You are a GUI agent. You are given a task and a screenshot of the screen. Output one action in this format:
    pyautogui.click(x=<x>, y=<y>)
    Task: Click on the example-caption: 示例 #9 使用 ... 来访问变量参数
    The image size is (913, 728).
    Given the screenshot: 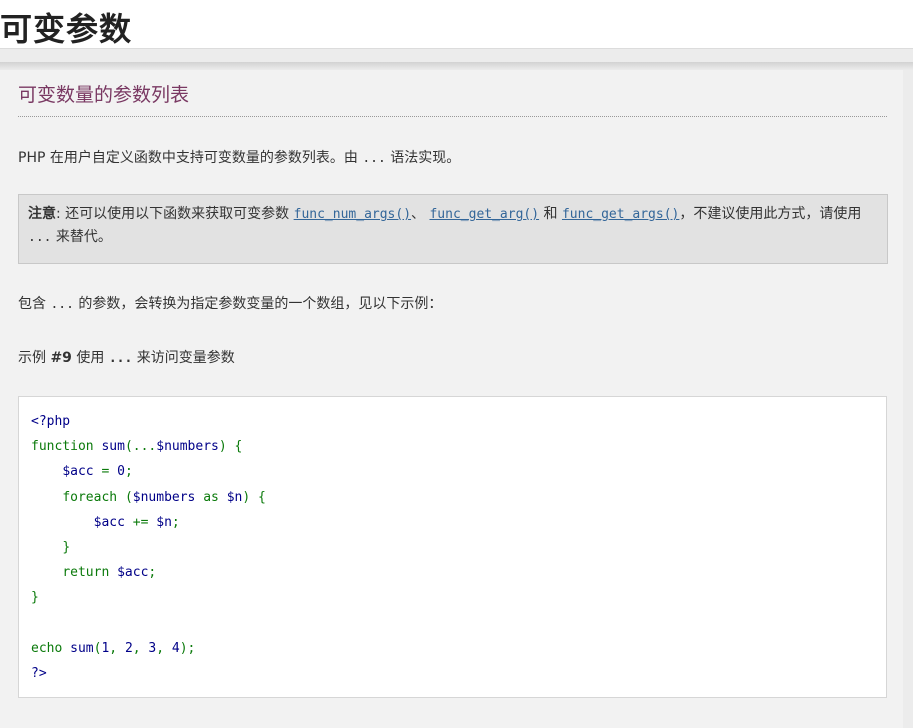 What is the action you would take?
    pyautogui.click(x=126, y=358)
    